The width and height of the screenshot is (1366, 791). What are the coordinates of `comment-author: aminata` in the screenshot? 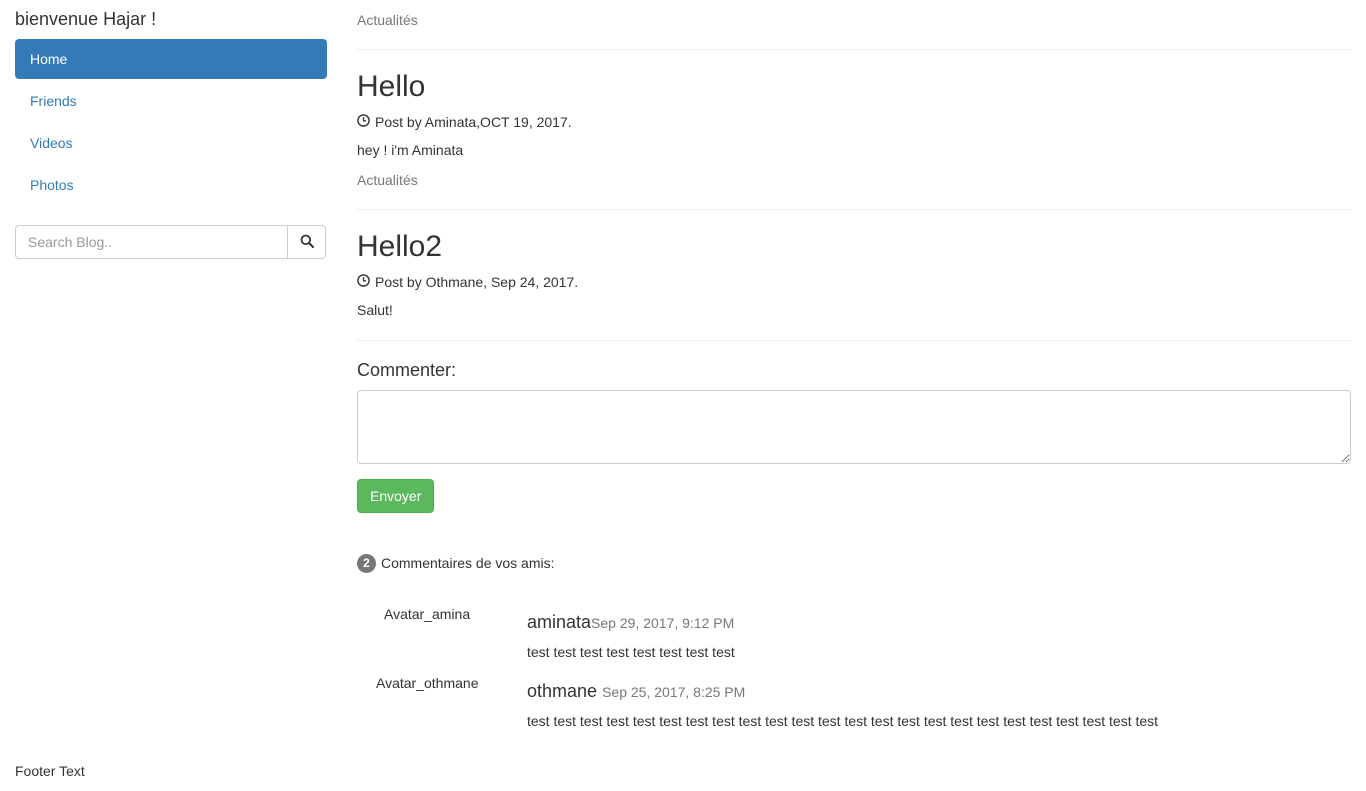 It's located at (559, 622).